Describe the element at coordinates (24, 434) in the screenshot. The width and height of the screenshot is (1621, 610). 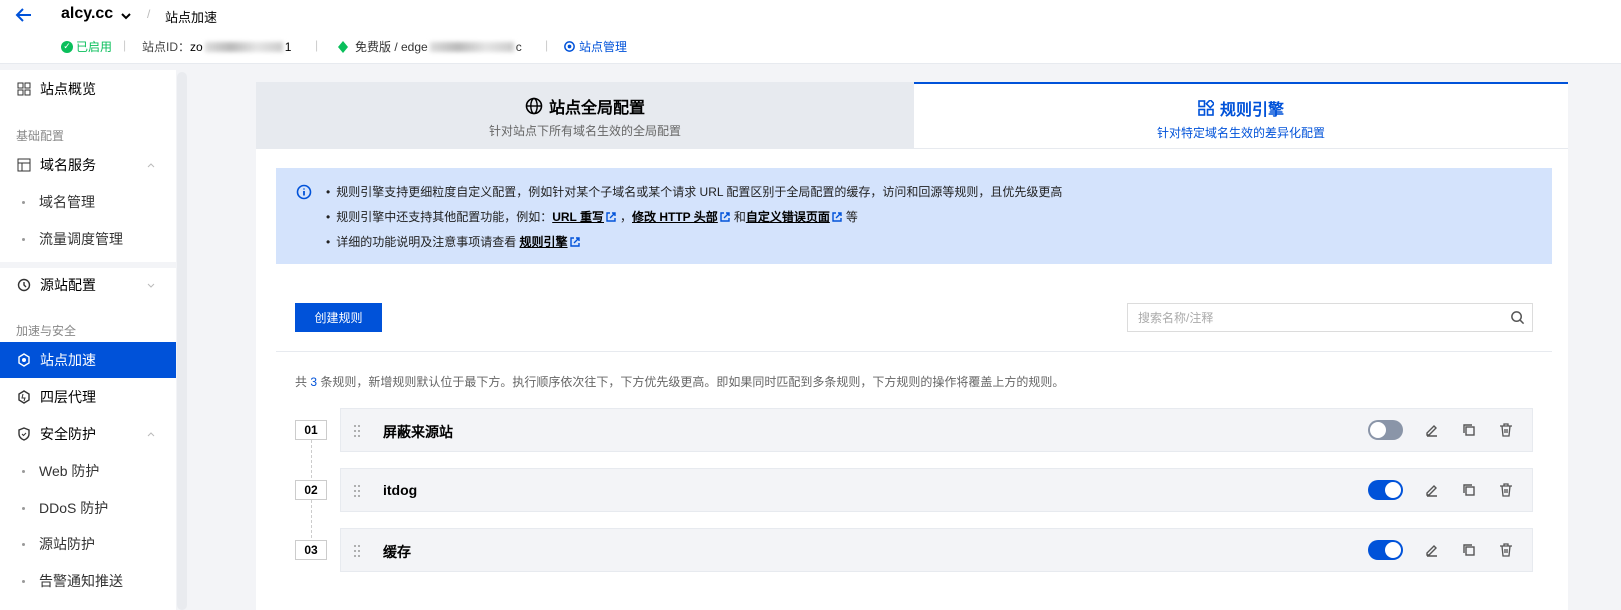
I see `shield-icon` at that location.